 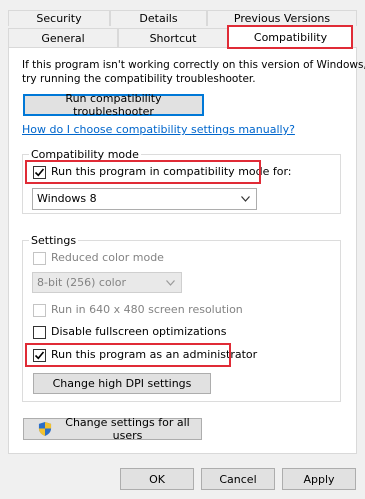 What do you see at coordinates (127, 429) in the screenshot?
I see `change-all-users-label: Change settings for all users` at bounding box center [127, 429].